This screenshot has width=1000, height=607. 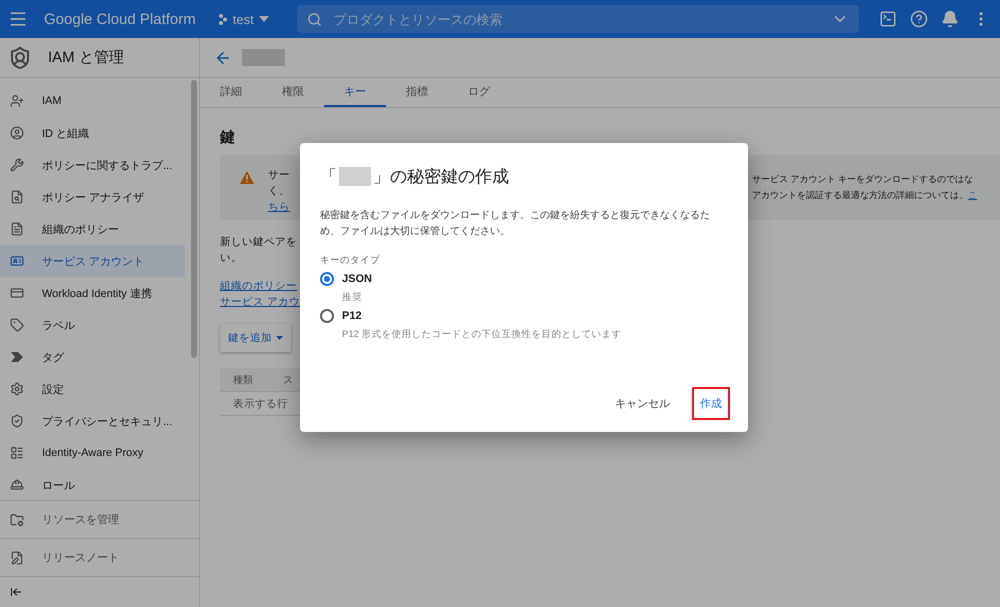 I want to click on tab: 詳細, so click(x=231, y=92).